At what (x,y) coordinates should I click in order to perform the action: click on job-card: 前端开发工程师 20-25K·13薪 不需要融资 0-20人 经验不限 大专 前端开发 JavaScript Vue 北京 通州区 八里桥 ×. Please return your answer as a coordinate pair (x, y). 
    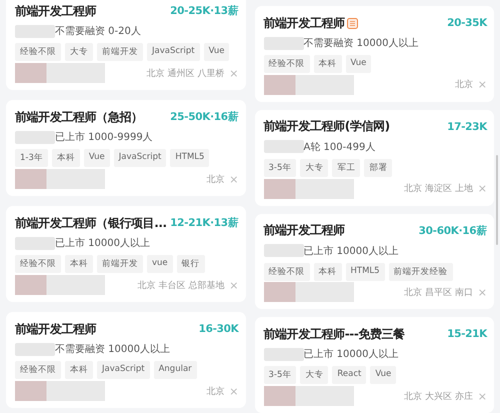
    Looking at the image, I should click on (126, 45).